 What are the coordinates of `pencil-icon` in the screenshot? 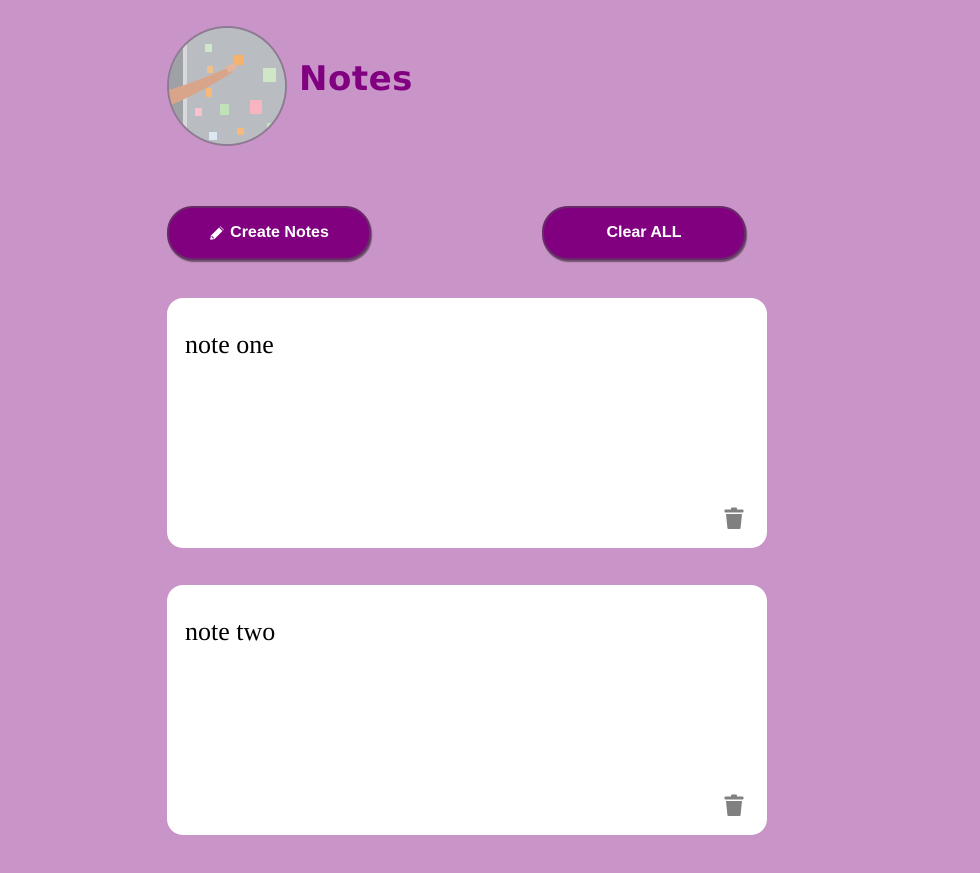 It's located at (217, 233).